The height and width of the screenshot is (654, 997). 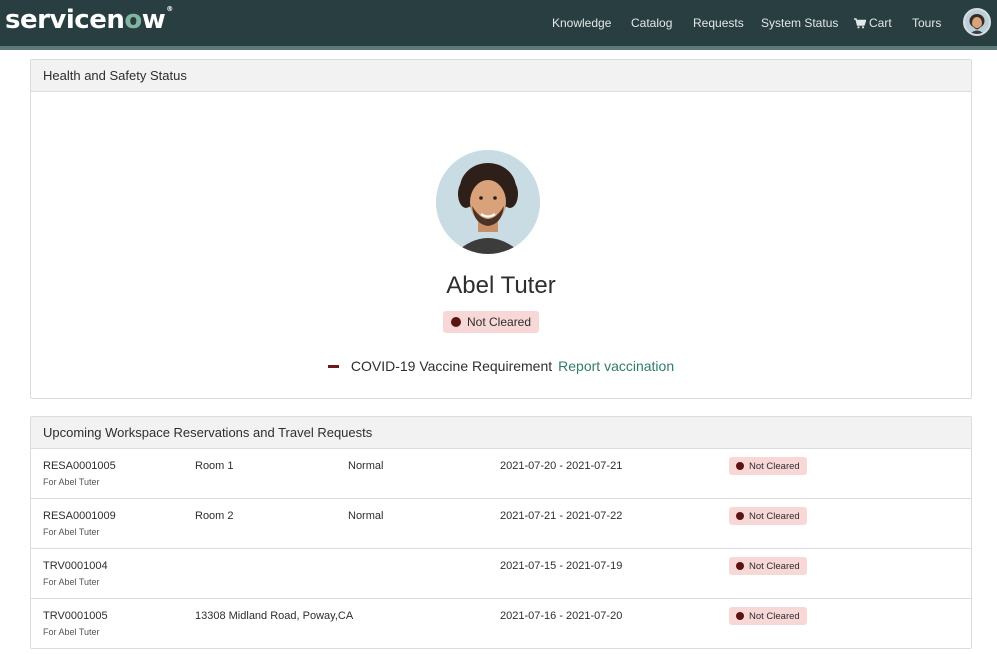 What do you see at coordinates (799, 23) in the screenshot?
I see `nav-system-status: System Status` at bounding box center [799, 23].